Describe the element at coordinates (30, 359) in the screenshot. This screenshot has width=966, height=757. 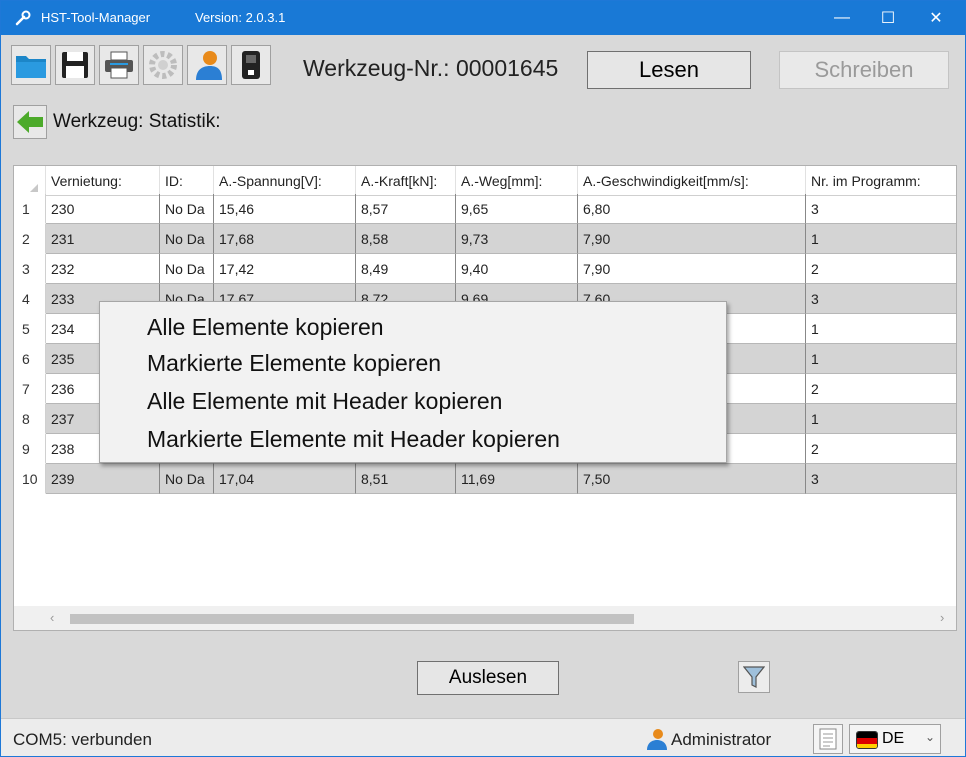
I see `row-number: 6` at that location.